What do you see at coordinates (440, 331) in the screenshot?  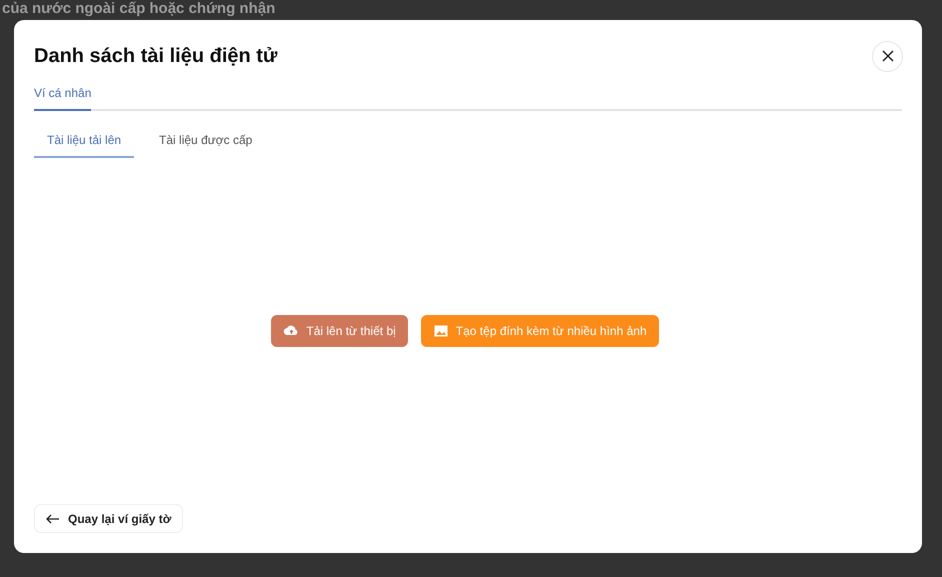 I see `image-icon` at bounding box center [440, 331].